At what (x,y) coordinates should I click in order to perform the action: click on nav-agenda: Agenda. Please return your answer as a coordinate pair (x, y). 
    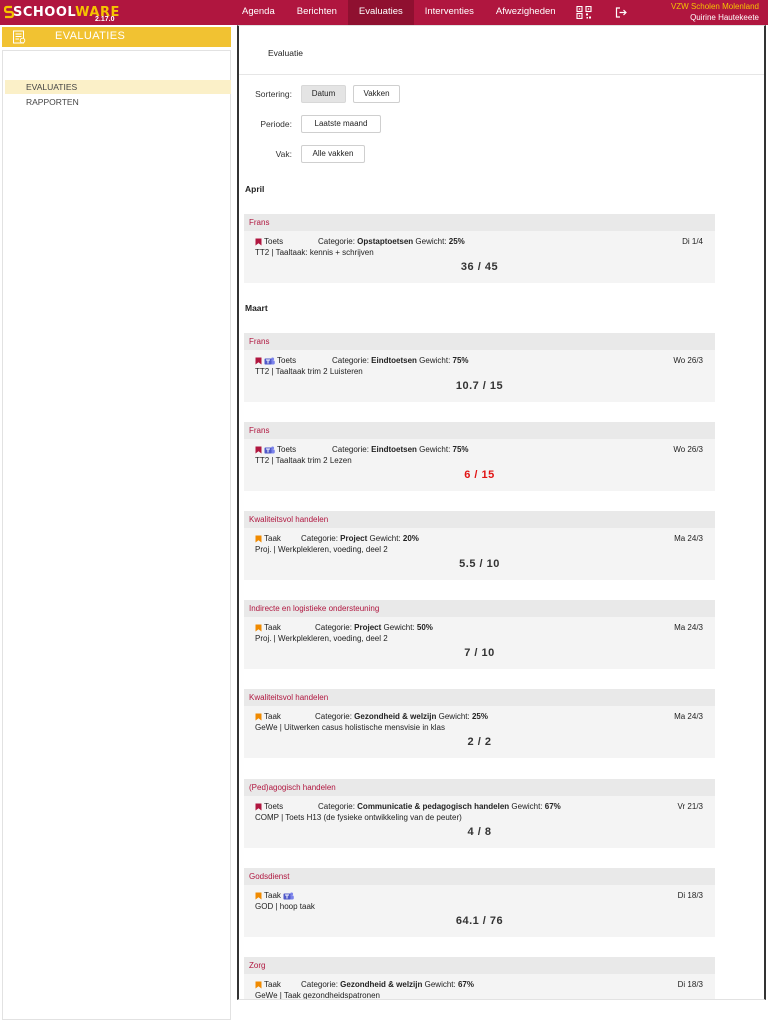
    Looking at the image, I should click on (258, 12).